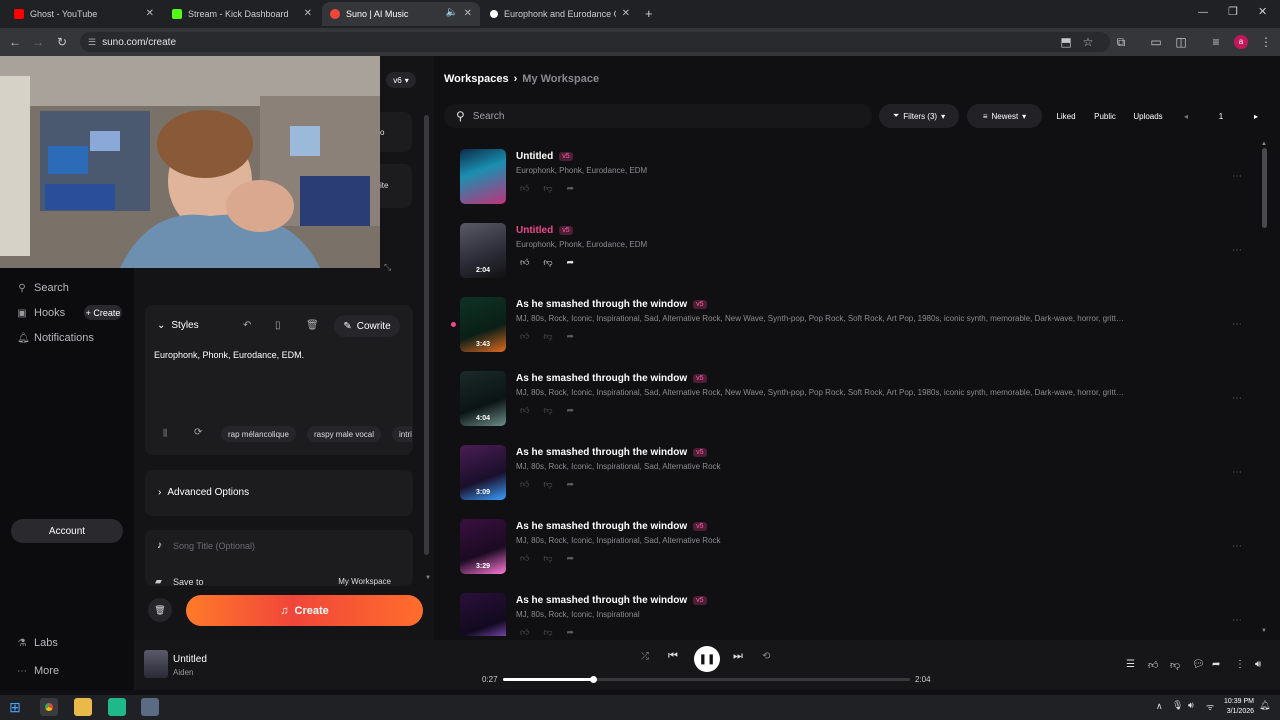  Describe the element at coordinates (55, 338) in the screenshot. I see `nav-notifications: 🔔︎ Notifications` at that location.